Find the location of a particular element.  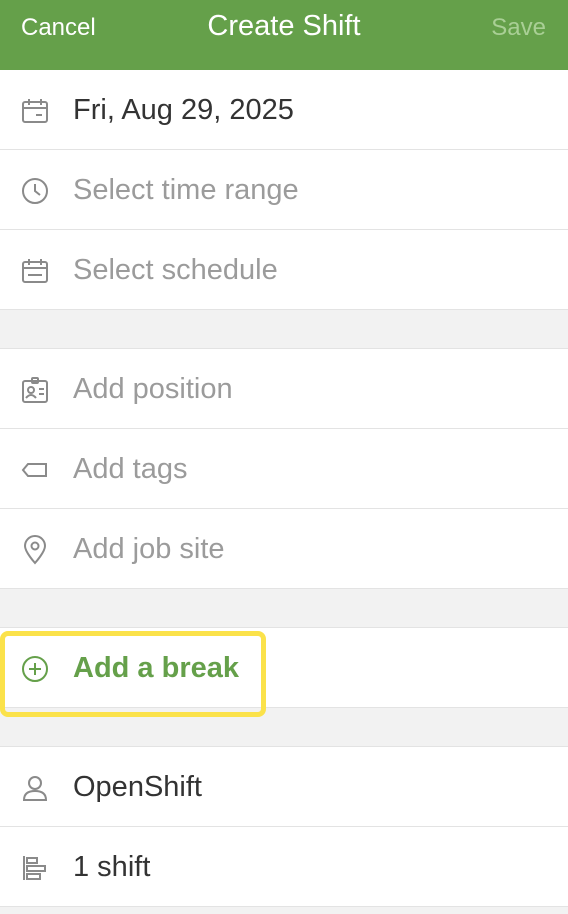

schedule-icon is located at coordinates (35, 271).